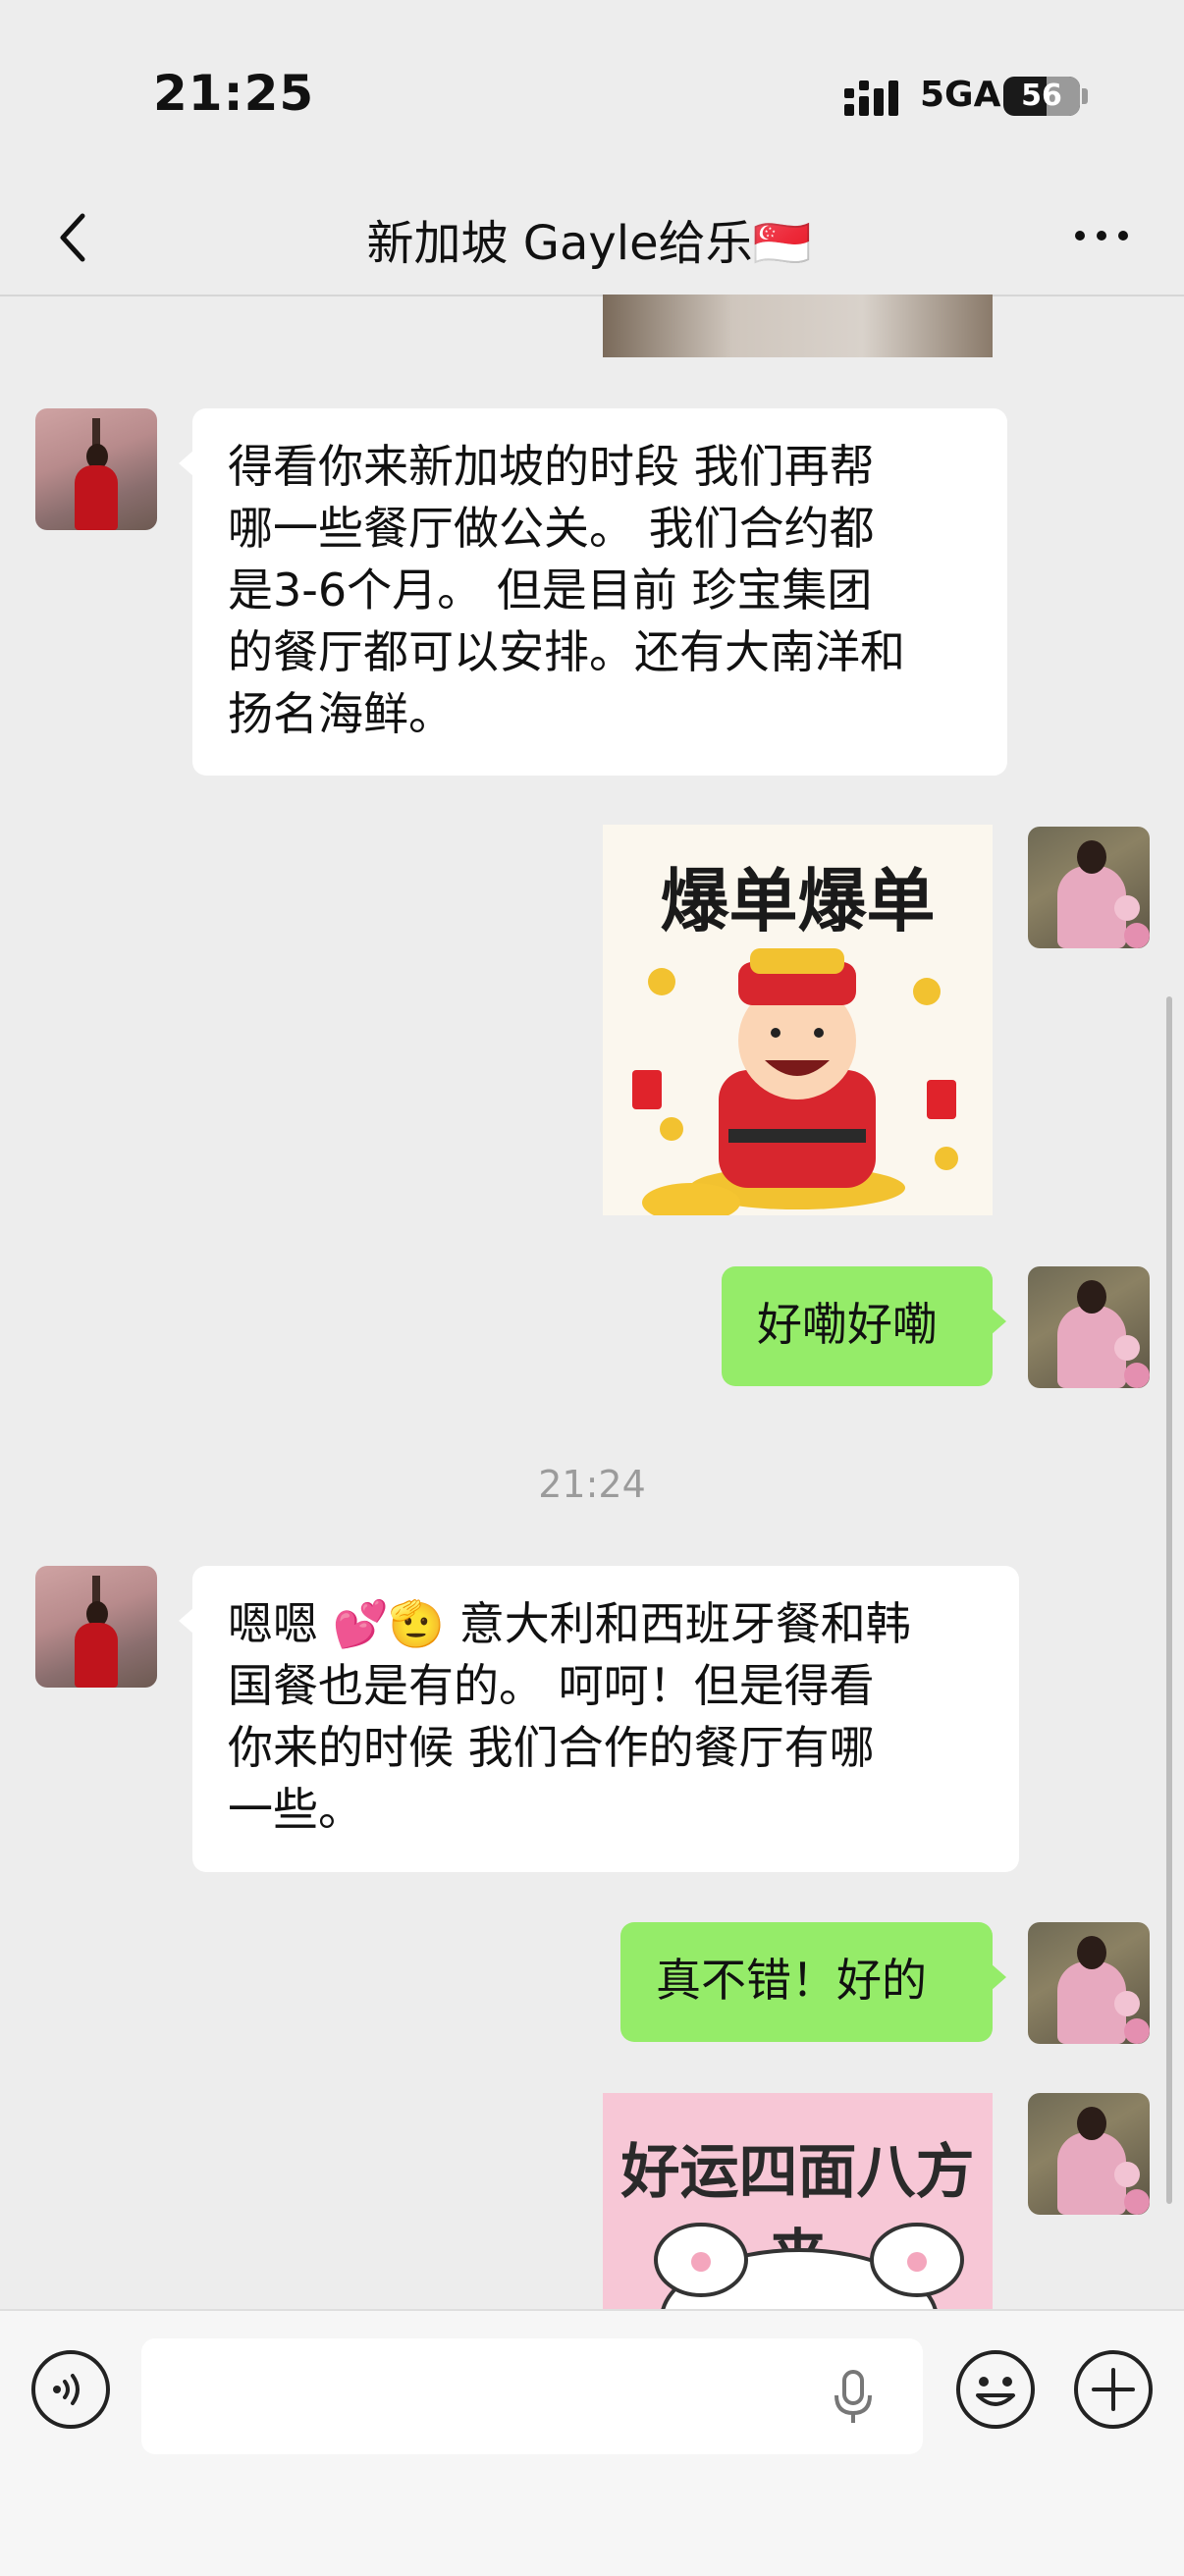 This screenshot has height=2576, width=1184. Describe the element at coordinates (551, 1685) in the screenshot. I see `message-line: 国餐也是有的。 呵呵！但是得看` at that location.